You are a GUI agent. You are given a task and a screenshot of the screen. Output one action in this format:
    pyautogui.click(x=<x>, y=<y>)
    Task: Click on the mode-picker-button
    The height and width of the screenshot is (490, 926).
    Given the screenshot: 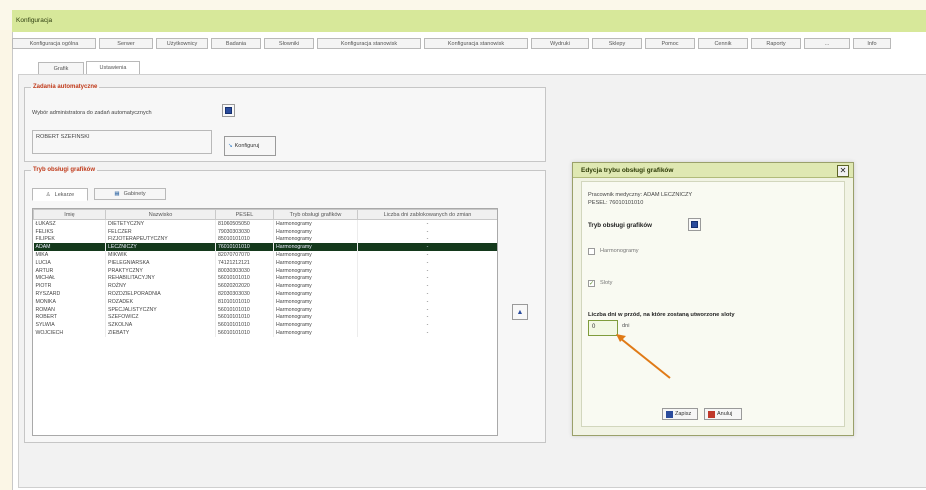 What is the action you would take?
    pyautogui.click(x=694, y=224)
    